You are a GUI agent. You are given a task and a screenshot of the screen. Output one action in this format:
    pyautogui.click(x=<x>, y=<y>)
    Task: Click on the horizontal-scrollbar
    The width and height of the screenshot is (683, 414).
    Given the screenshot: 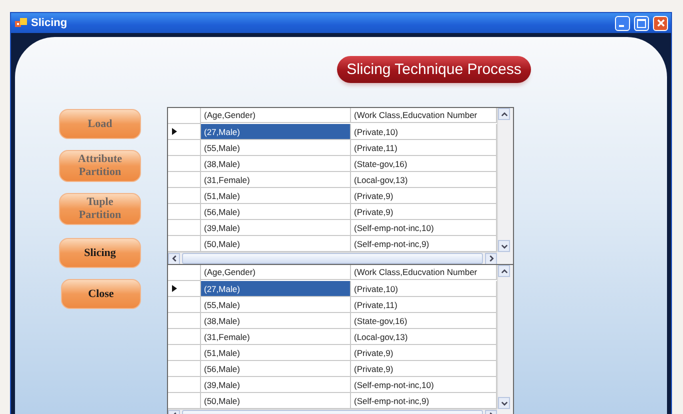 What is the action you would take?
    pyautogui.click(x=332, y=258)
    